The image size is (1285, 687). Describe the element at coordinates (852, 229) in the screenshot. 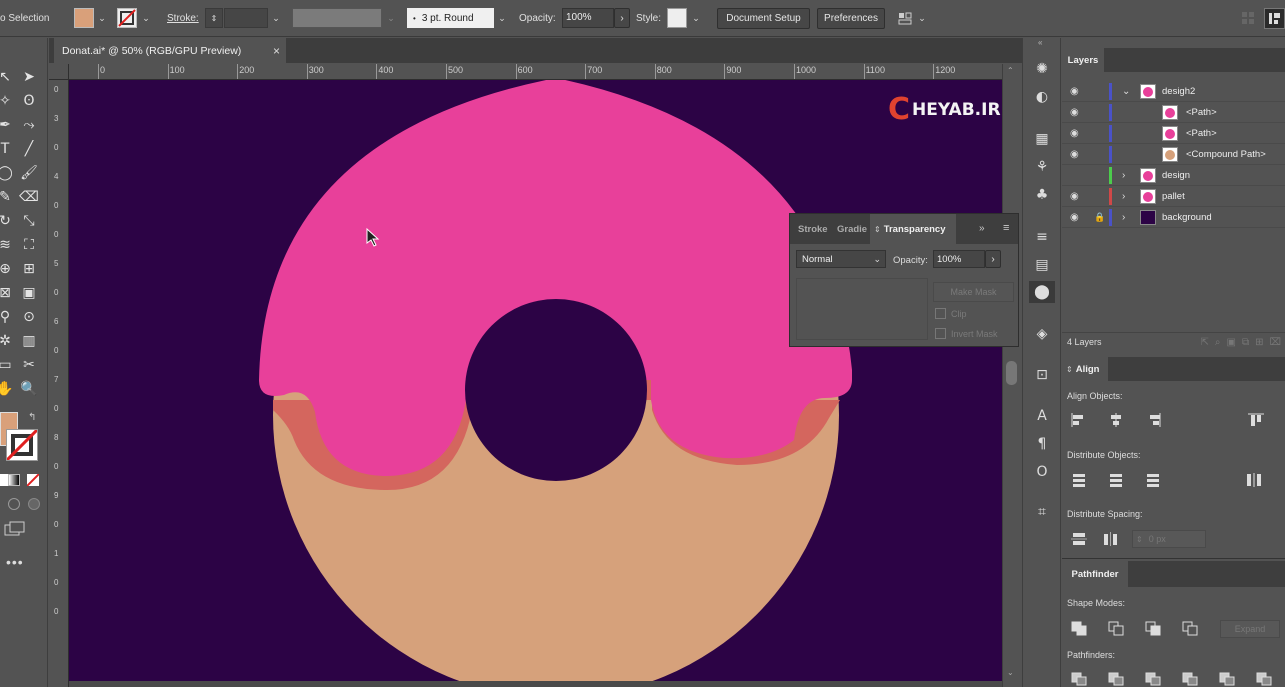

I see `tab-gradient: Gradie` at that location.